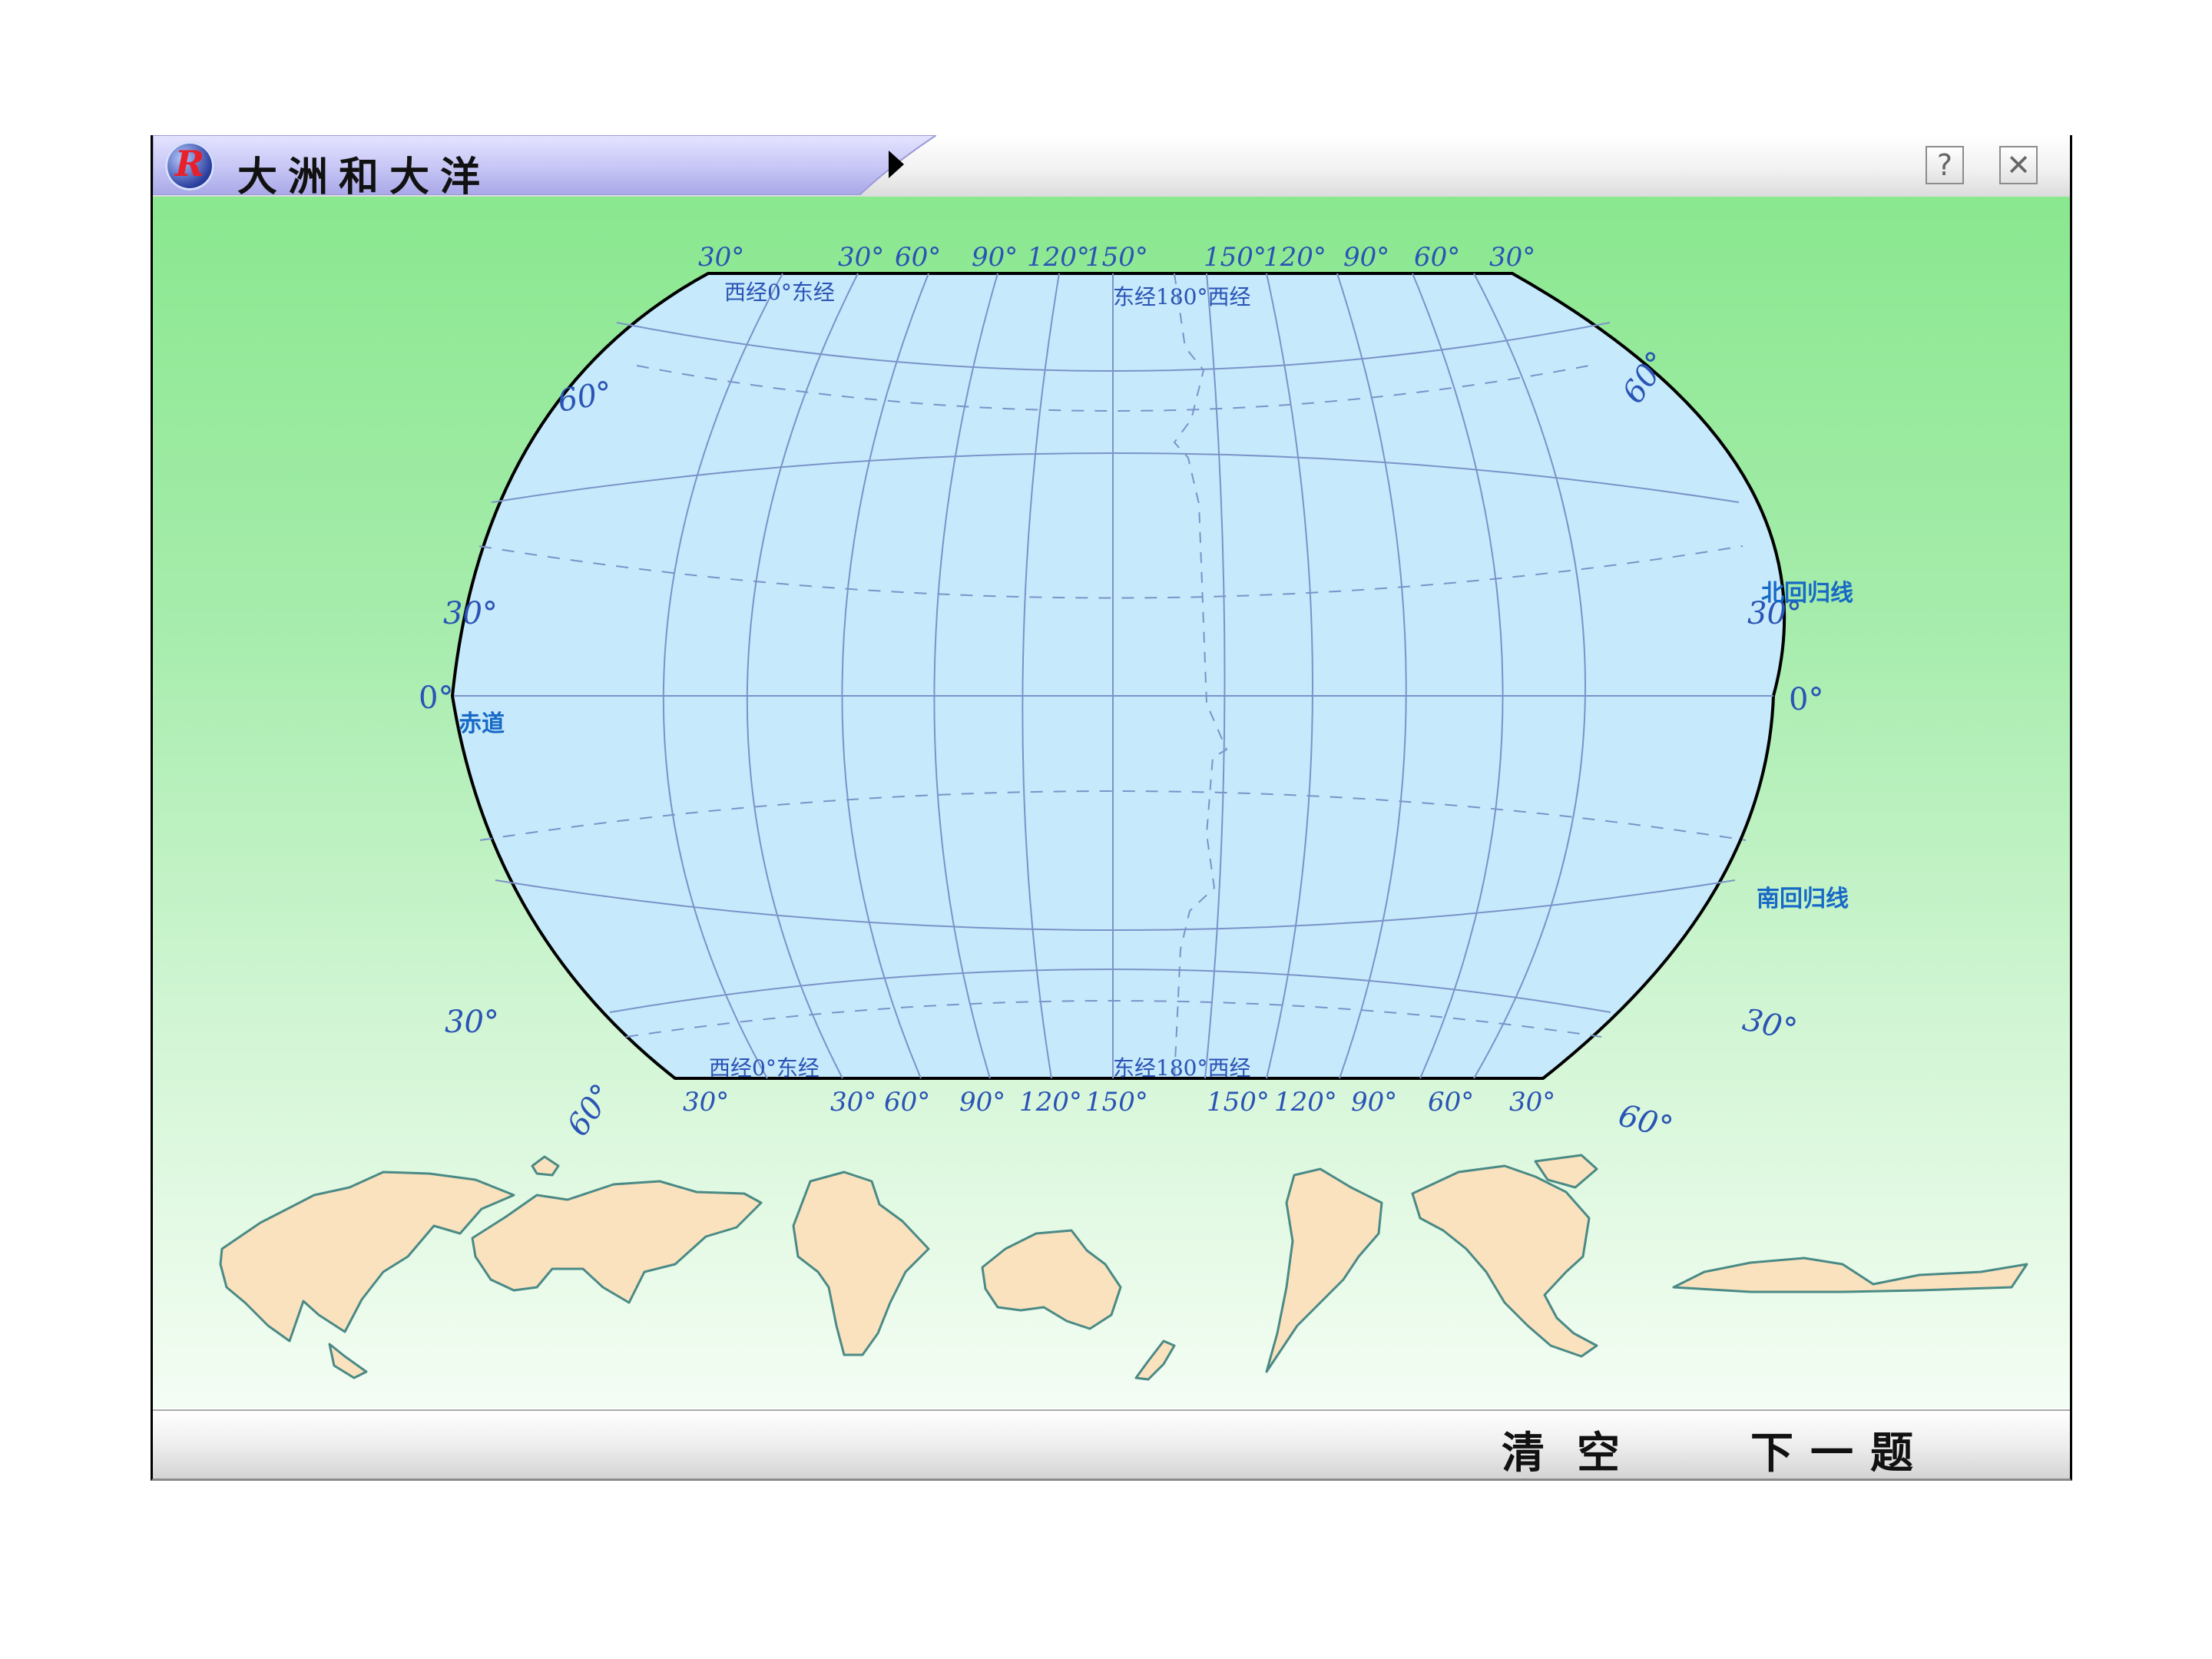 The width and height of the screenshot is (2212, 1659). What do you see at coordinates (1577, 1449) in the screenshot?
I see `clear-button: 清空` at bounding box center [1577, 1449].